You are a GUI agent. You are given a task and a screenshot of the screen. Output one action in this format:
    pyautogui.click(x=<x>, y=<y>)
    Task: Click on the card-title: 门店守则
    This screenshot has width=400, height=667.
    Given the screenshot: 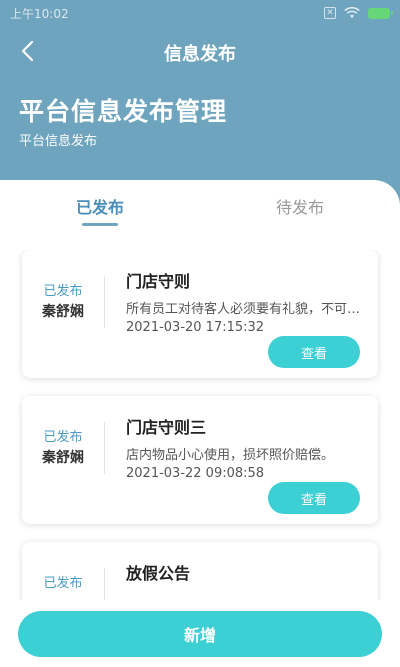 What is the action you would take?
    pyautogui.click(x=158, y=281)
    